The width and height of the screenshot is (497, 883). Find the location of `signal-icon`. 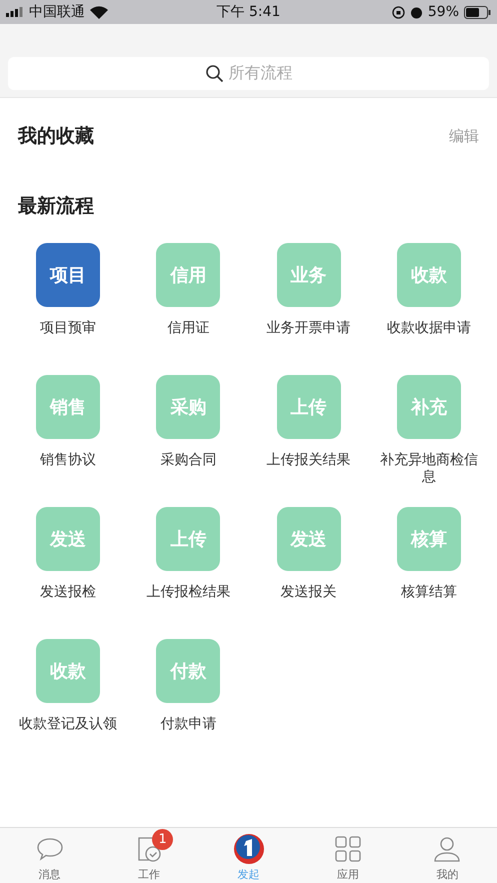

signal-icon is located at coordinates (15, 12).